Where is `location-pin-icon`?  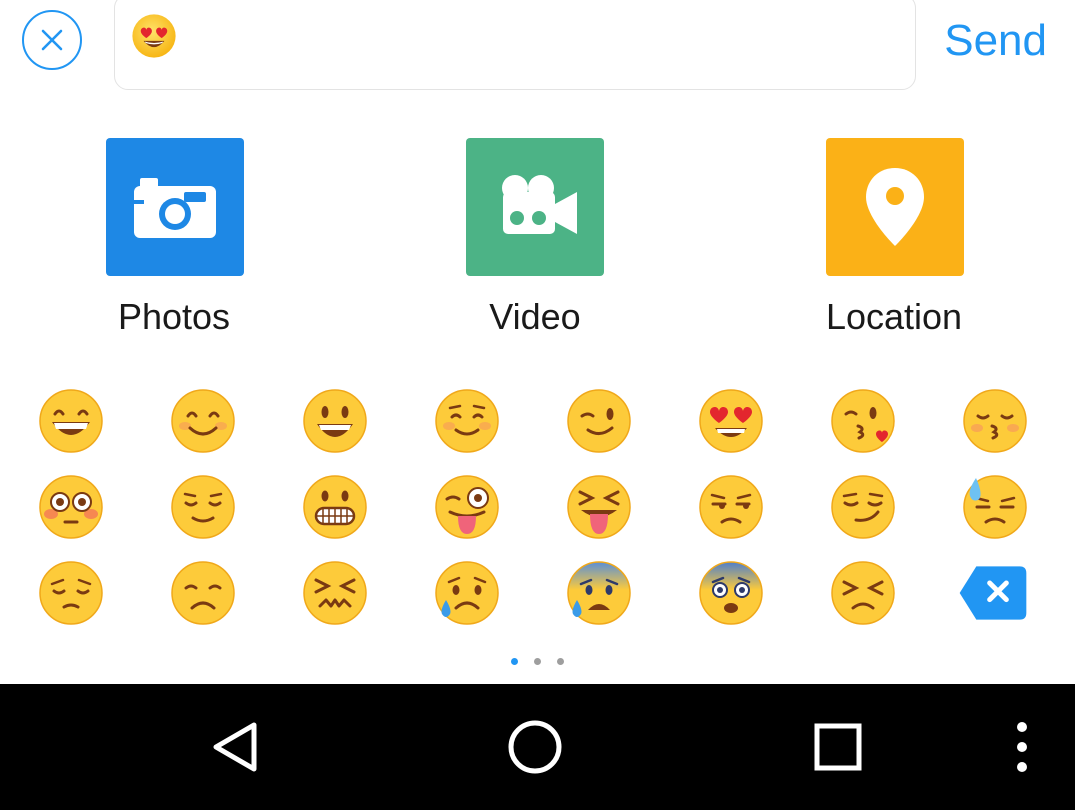 location-pin-icon is located at coordinates (895, 207).